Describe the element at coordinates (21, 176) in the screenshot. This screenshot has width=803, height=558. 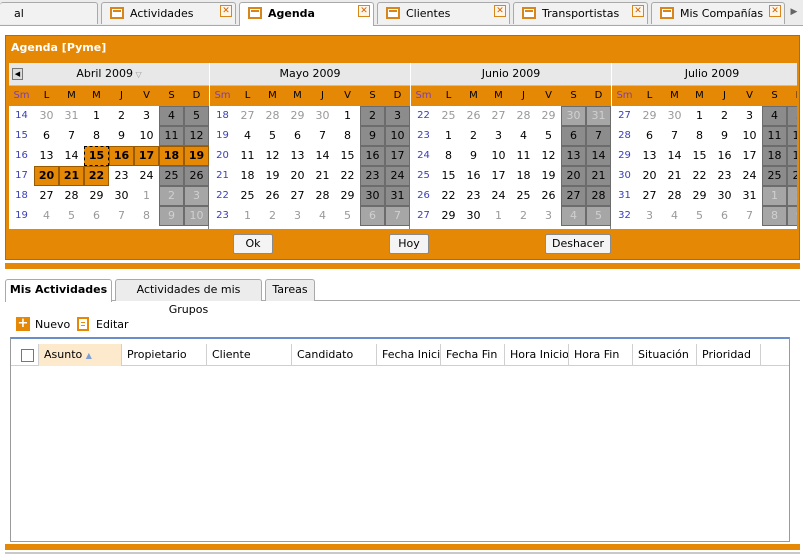
I see `week-number: 17` at that location.